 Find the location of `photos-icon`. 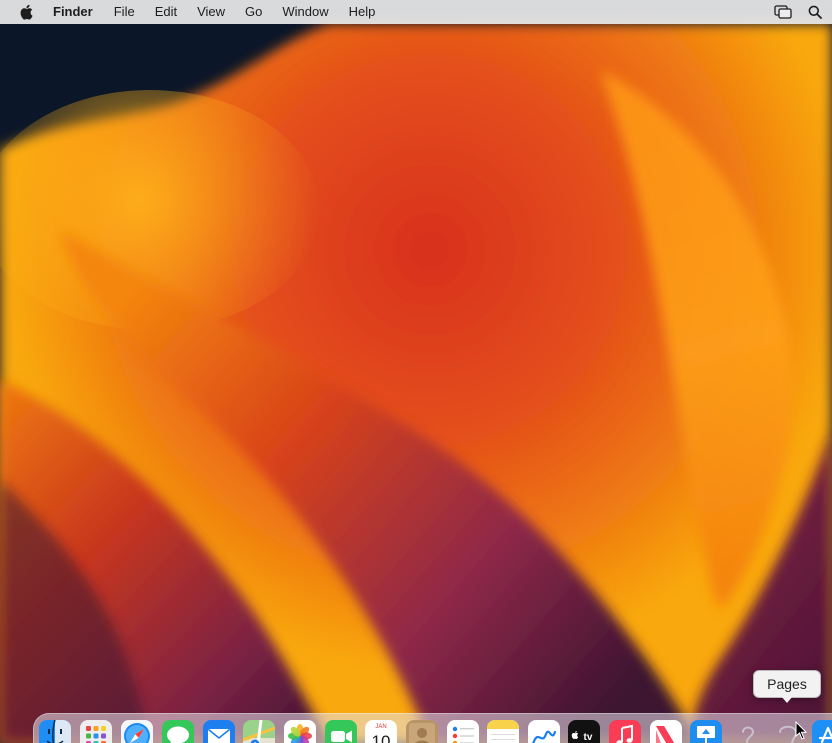

photos-icon is located at coordinates (300, 731).